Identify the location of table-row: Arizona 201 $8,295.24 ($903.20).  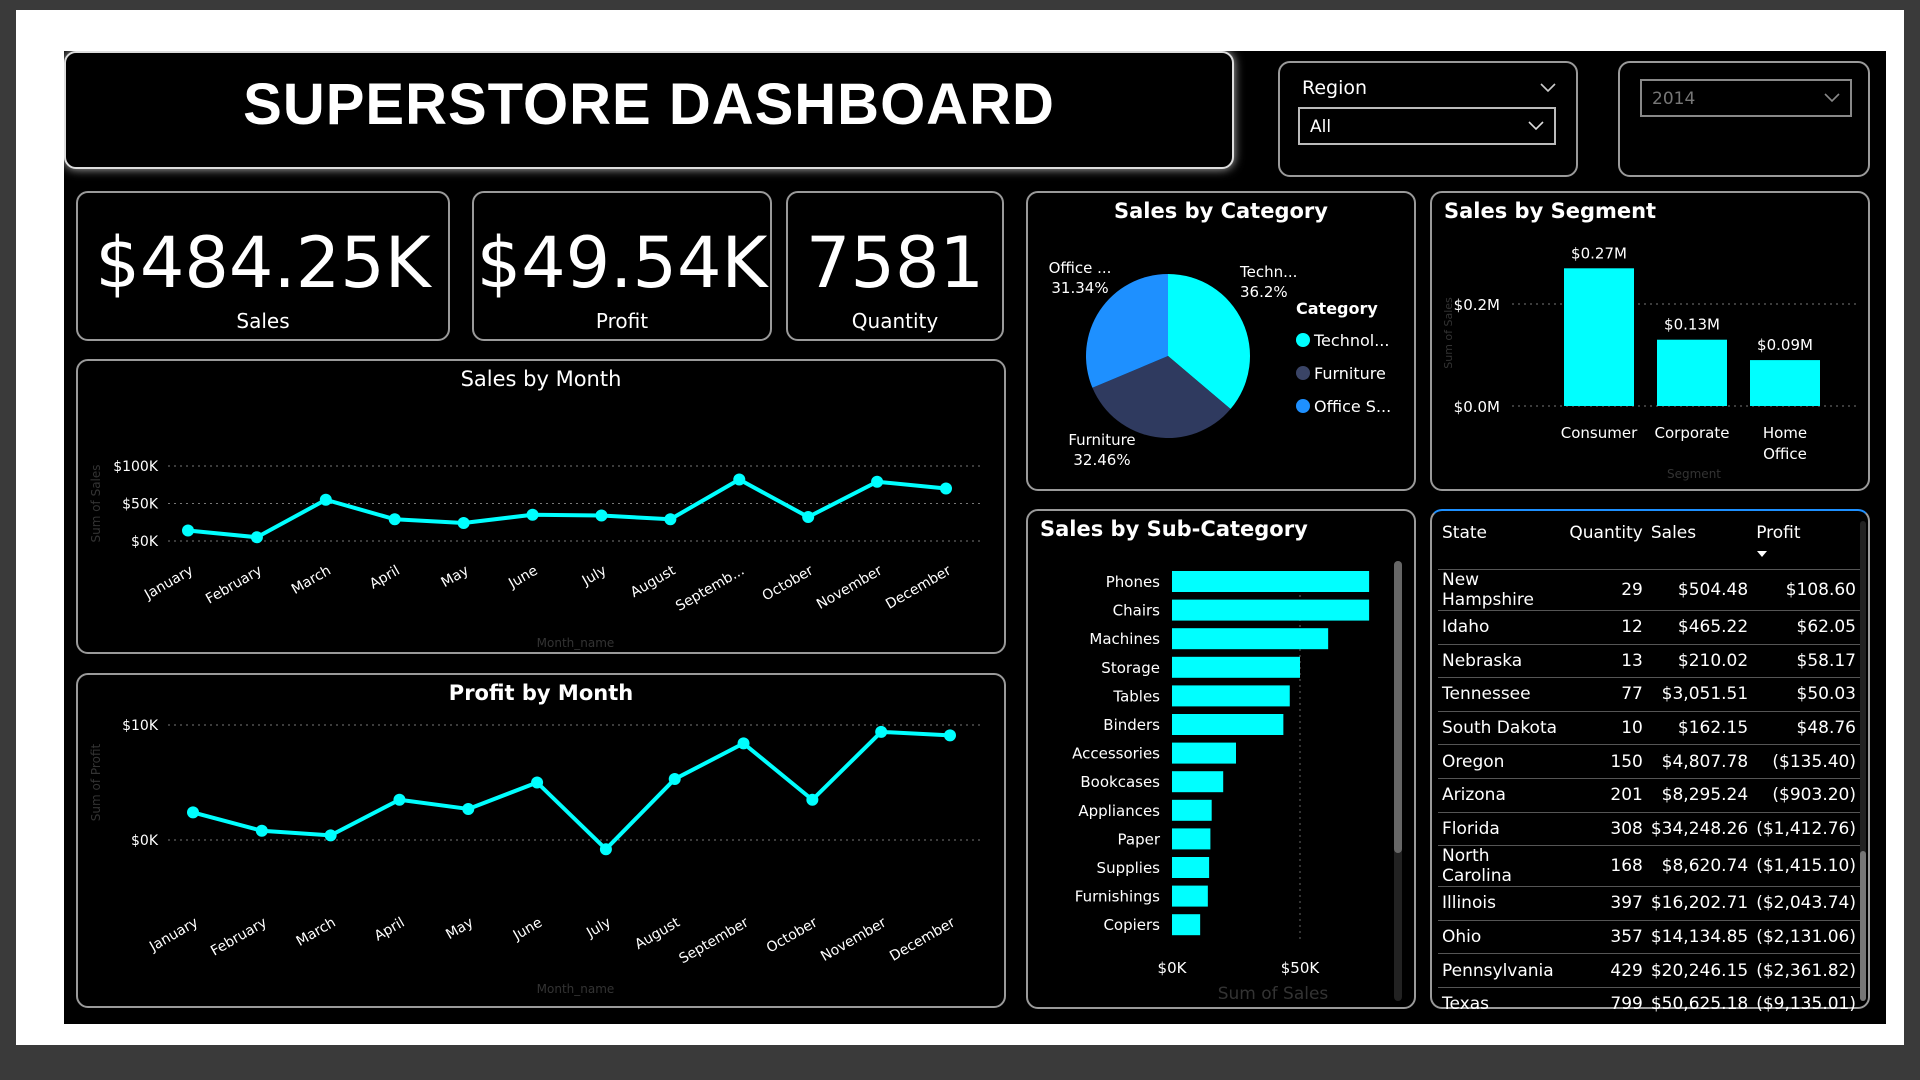
(1649, 795).